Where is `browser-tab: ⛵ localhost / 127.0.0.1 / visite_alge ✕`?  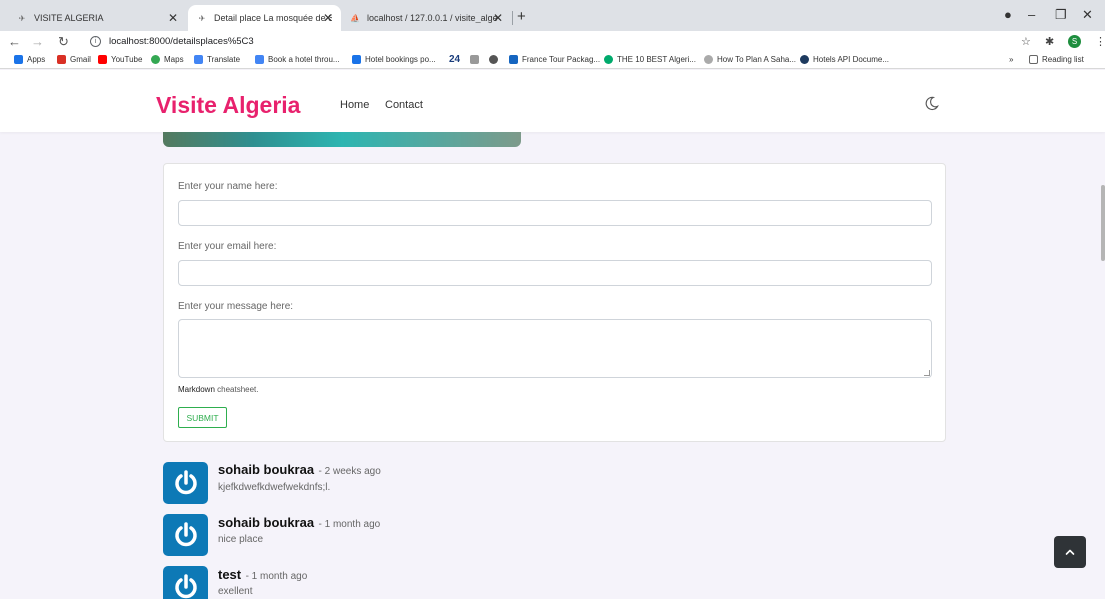 browser-tab: ⛵ localhost / 127.0.0.1 / visite_alge ✕ is located at coordinates (426, 18).